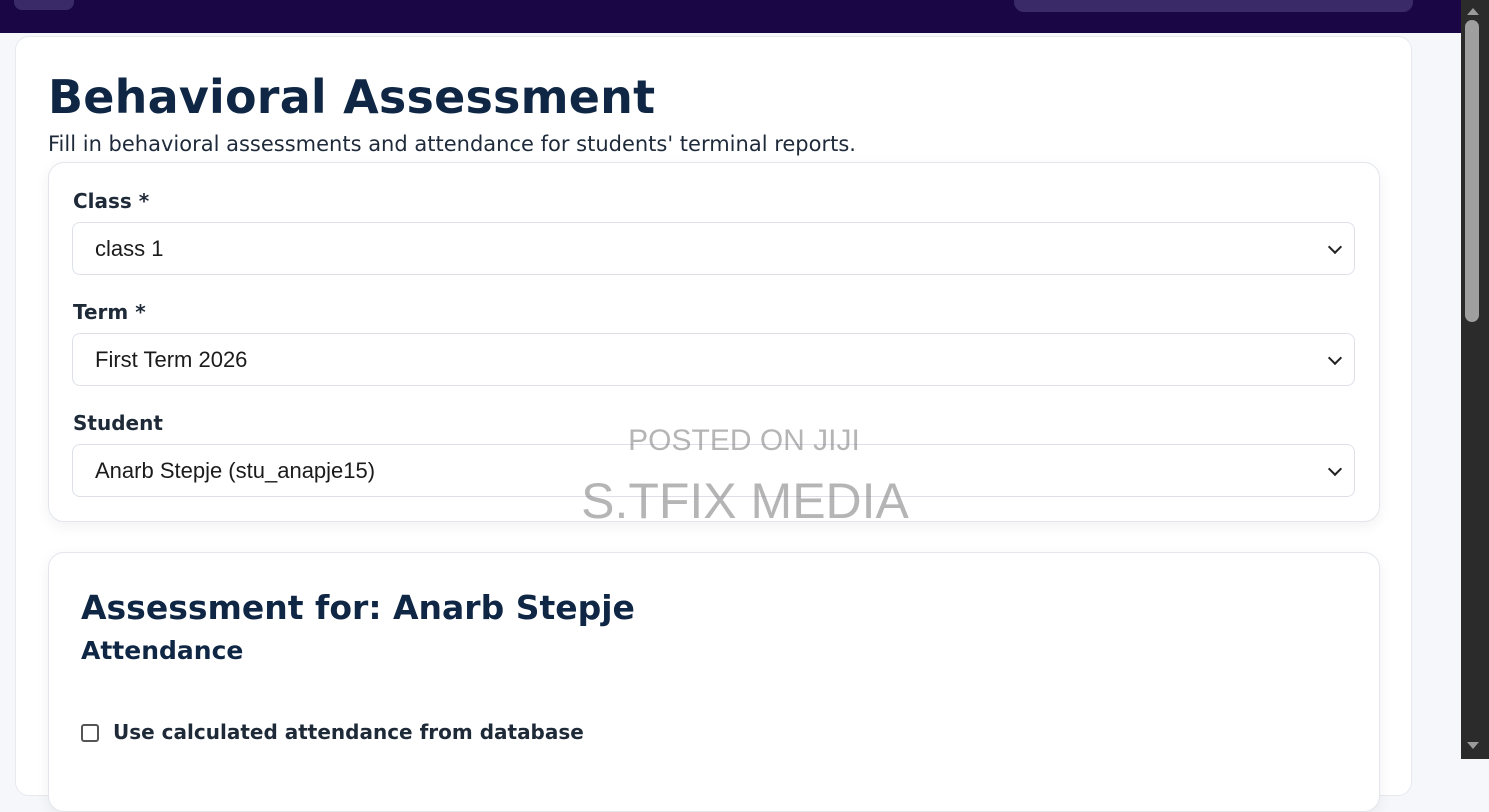 Image resolution: width=1489 pixels, height=812 pixels. What do you see at coordinates (358, 607) in the screenshot?
I see `assessment-title: Assessment for: Anarb Stepje` at bounding box center [358, 607].